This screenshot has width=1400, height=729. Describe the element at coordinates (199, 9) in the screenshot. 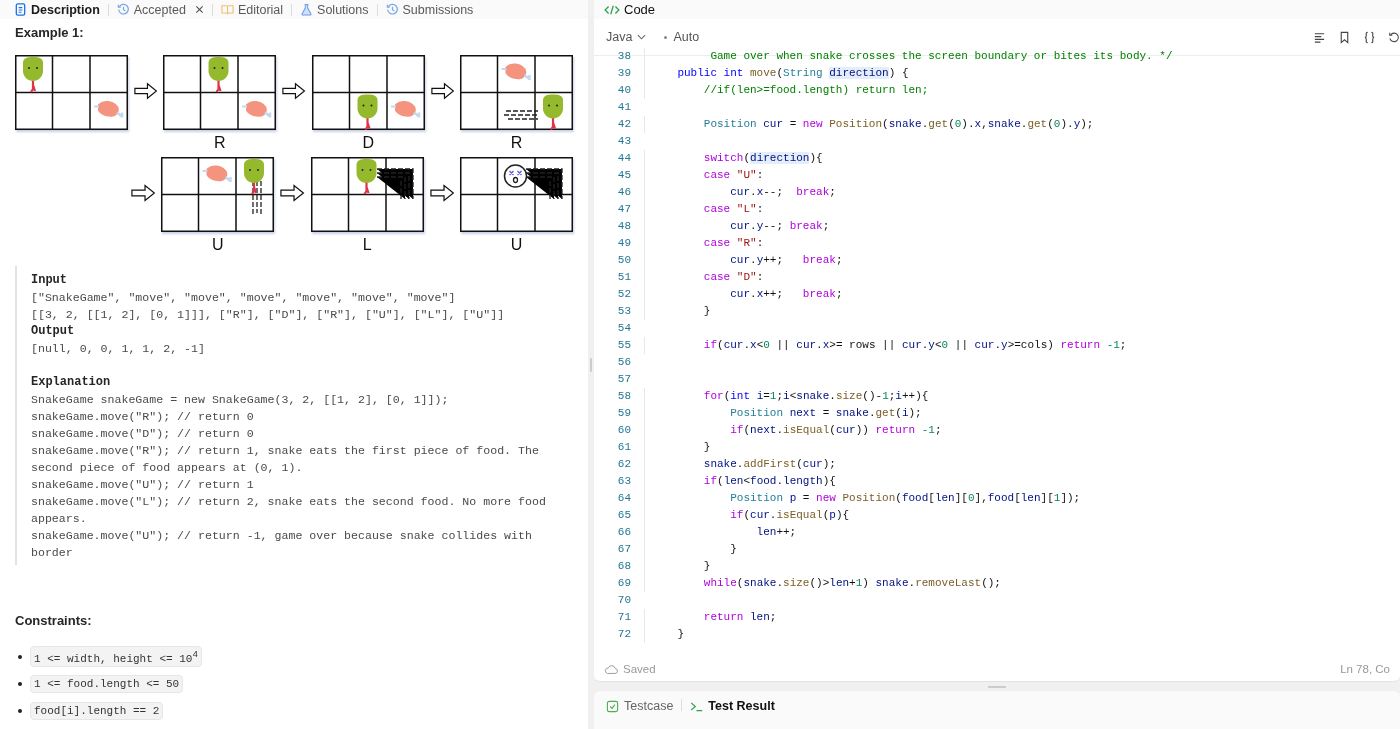

I see `close-icon` at that location.